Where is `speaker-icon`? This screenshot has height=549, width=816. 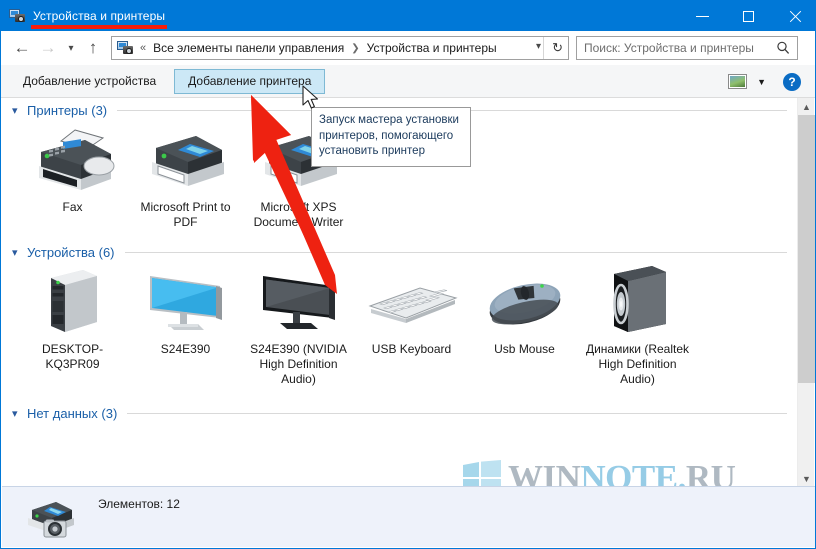 speaker-icon is located at coordinates (638, 300).